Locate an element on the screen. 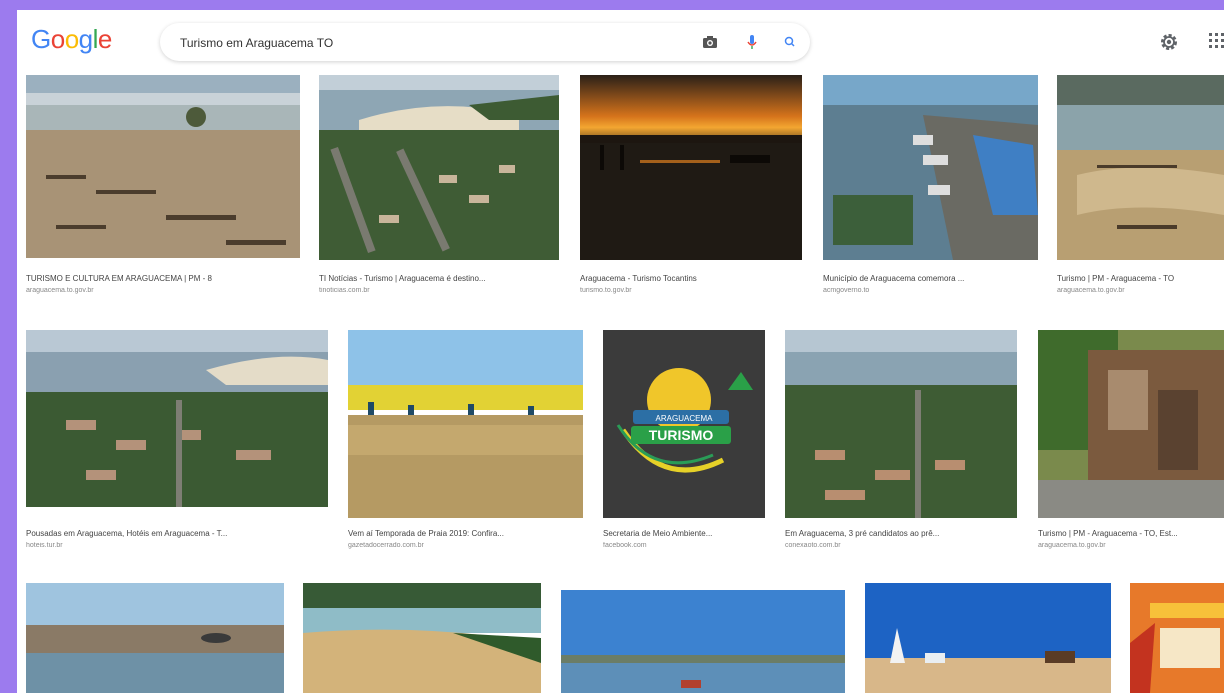  camera-icon is located at coordinates (710, 42).